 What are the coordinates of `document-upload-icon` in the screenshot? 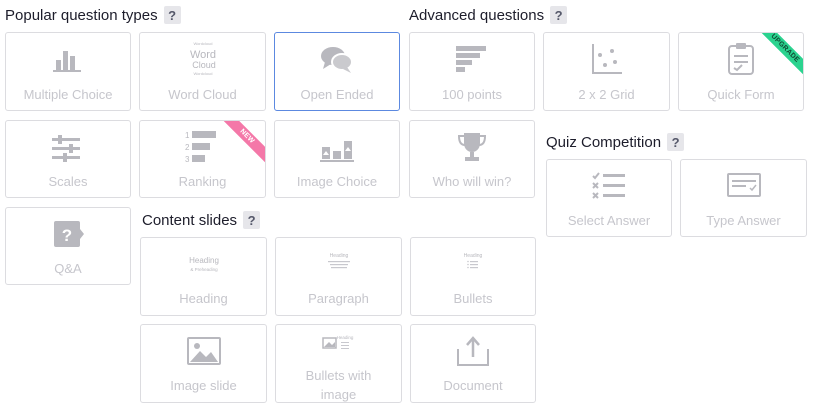 It's located at (473, 351).